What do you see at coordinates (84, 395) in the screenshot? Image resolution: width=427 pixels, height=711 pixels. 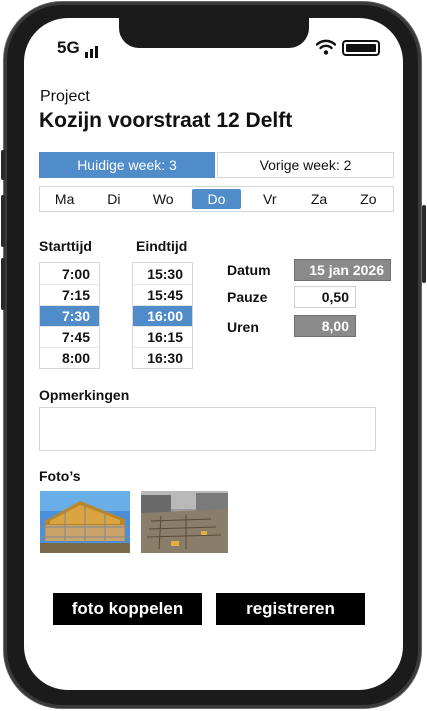 I see `remarks-label: Opmerkingen` at bounding box center [84, 395].